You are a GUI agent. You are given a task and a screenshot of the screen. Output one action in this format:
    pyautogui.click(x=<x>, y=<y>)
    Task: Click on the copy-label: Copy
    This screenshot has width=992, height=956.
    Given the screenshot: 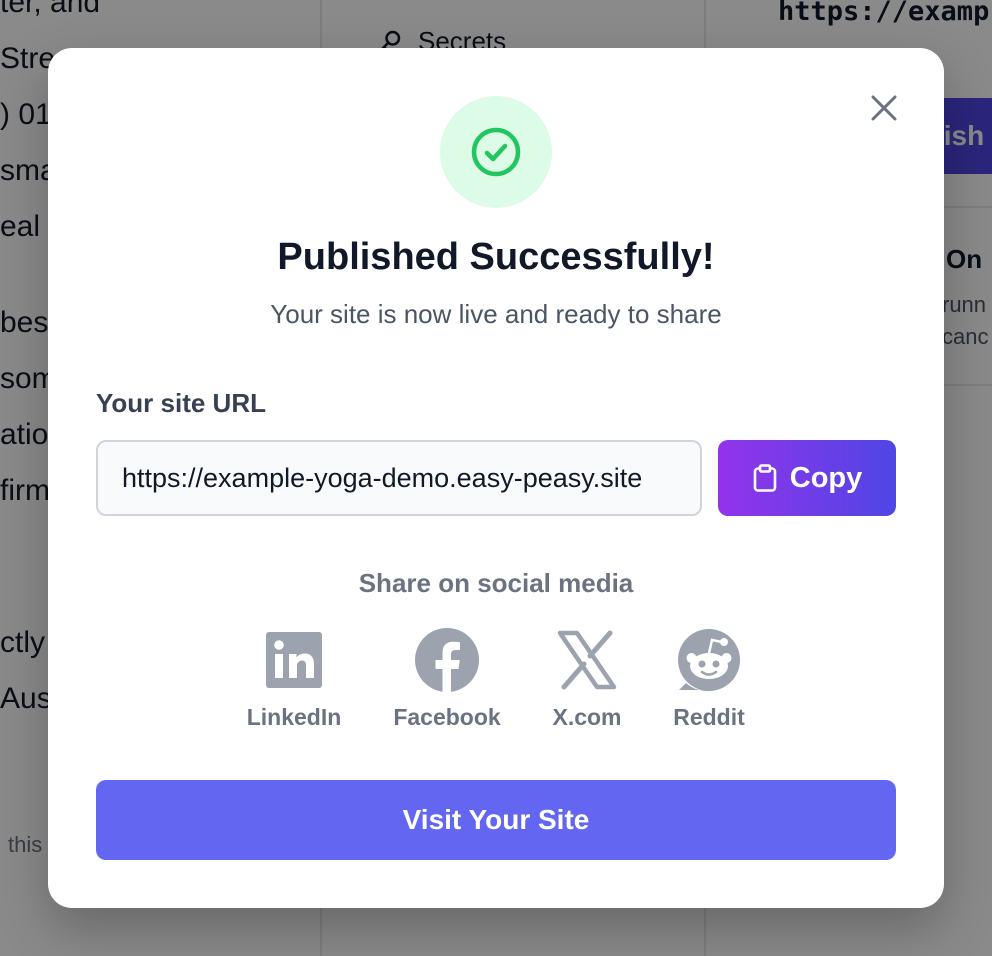 What is the action you would take?
    pyautogui.click(x=826, y=477)
    